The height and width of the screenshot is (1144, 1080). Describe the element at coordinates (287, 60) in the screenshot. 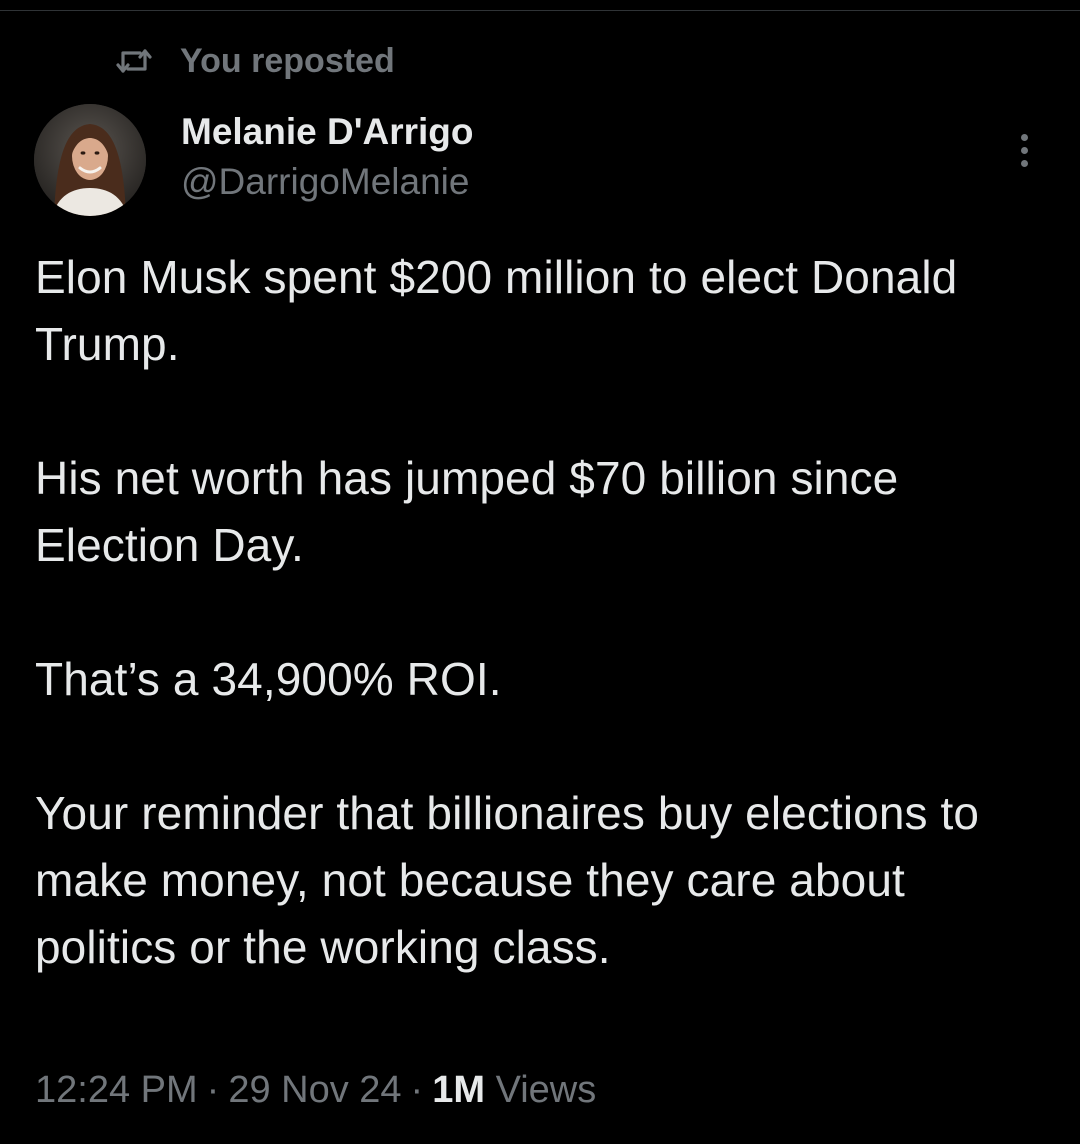

I see `repost-label: You reposted` at that location.